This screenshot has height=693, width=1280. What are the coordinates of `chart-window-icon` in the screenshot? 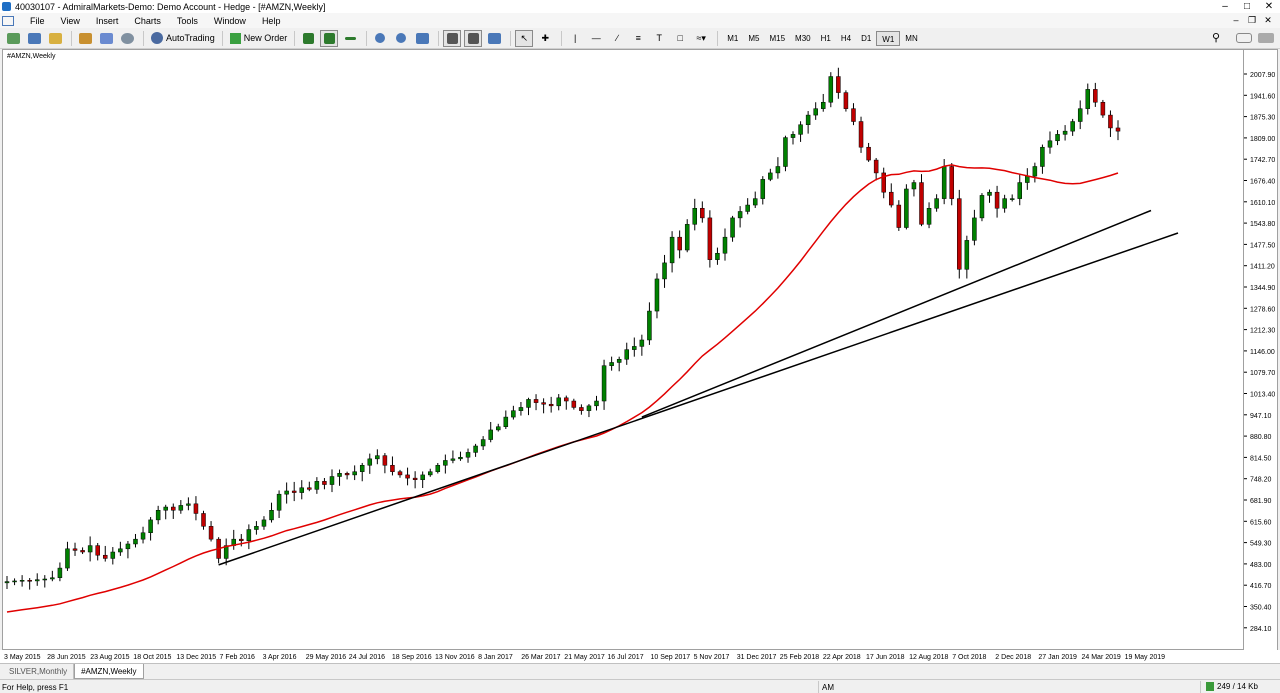 It's located at (8, 20).